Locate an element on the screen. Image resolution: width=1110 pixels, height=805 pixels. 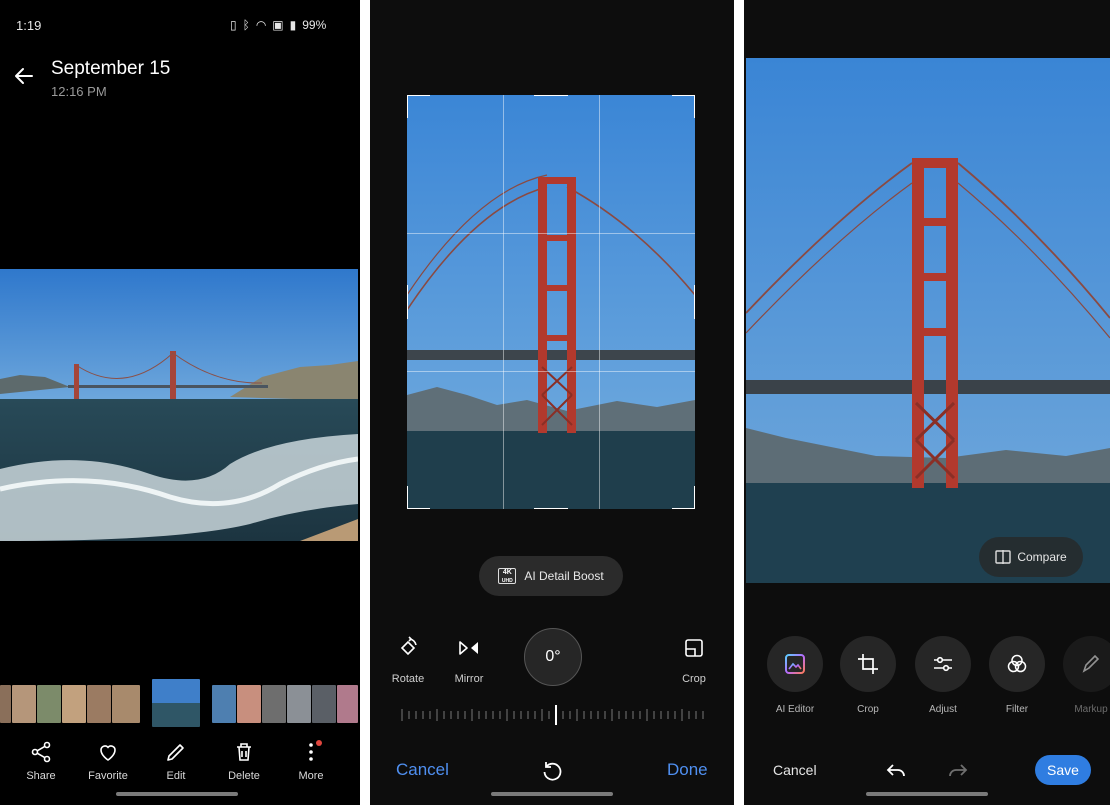
status-time: 1:19 is located at coordinates (29, 25).